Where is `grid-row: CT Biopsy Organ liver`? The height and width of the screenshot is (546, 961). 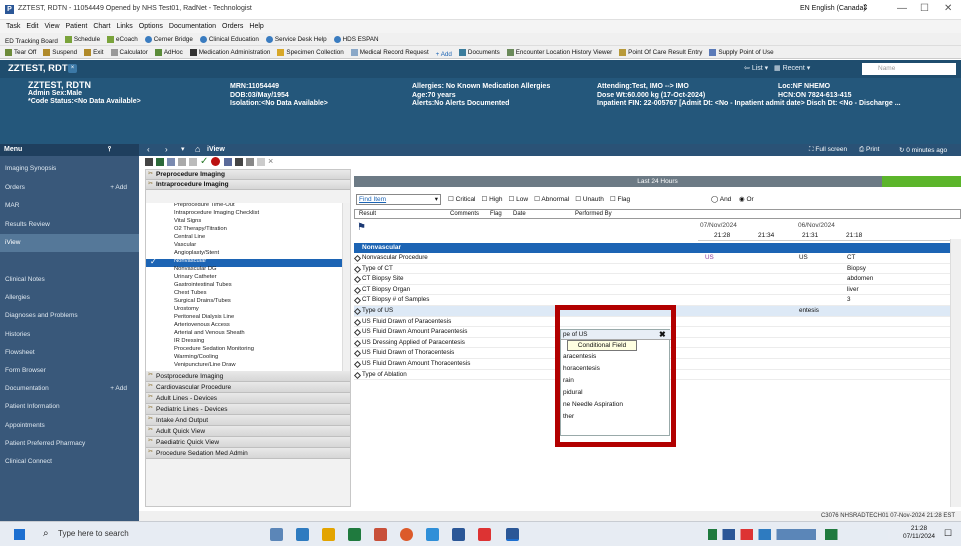 grid-row: CT Biopsy Organ liver is located at coordinates (657, 290).